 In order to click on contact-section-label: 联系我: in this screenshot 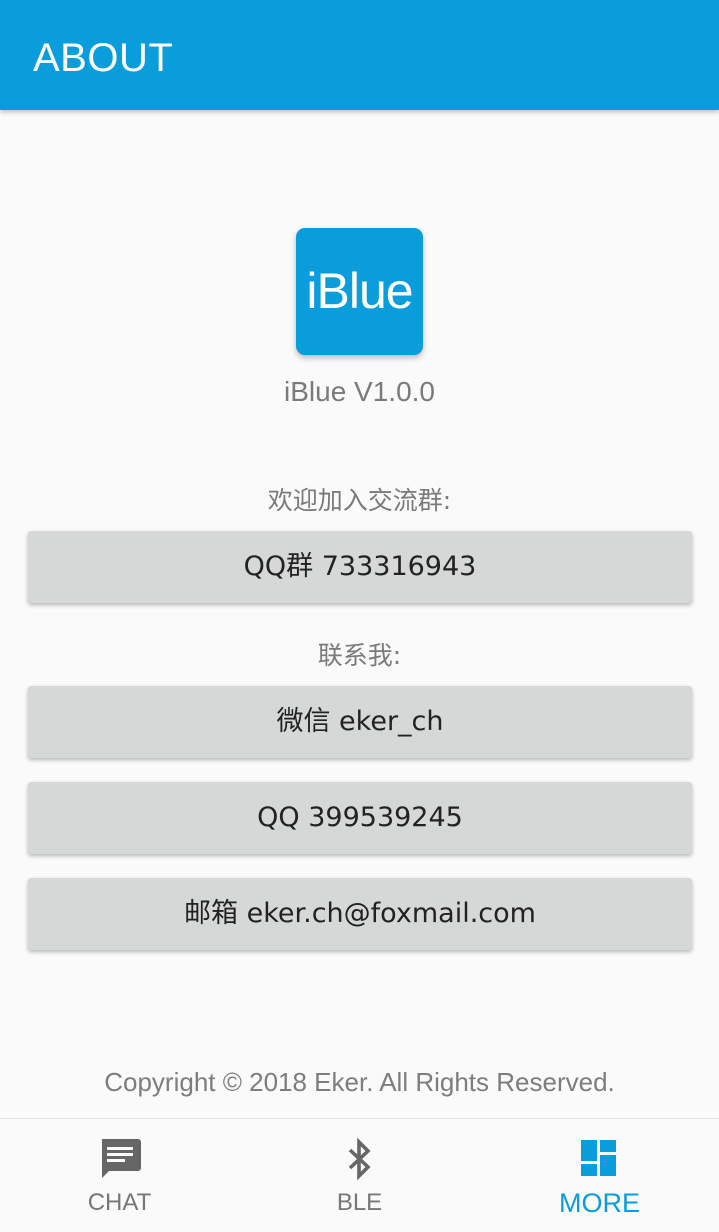, I will do `click(359, 655)`.